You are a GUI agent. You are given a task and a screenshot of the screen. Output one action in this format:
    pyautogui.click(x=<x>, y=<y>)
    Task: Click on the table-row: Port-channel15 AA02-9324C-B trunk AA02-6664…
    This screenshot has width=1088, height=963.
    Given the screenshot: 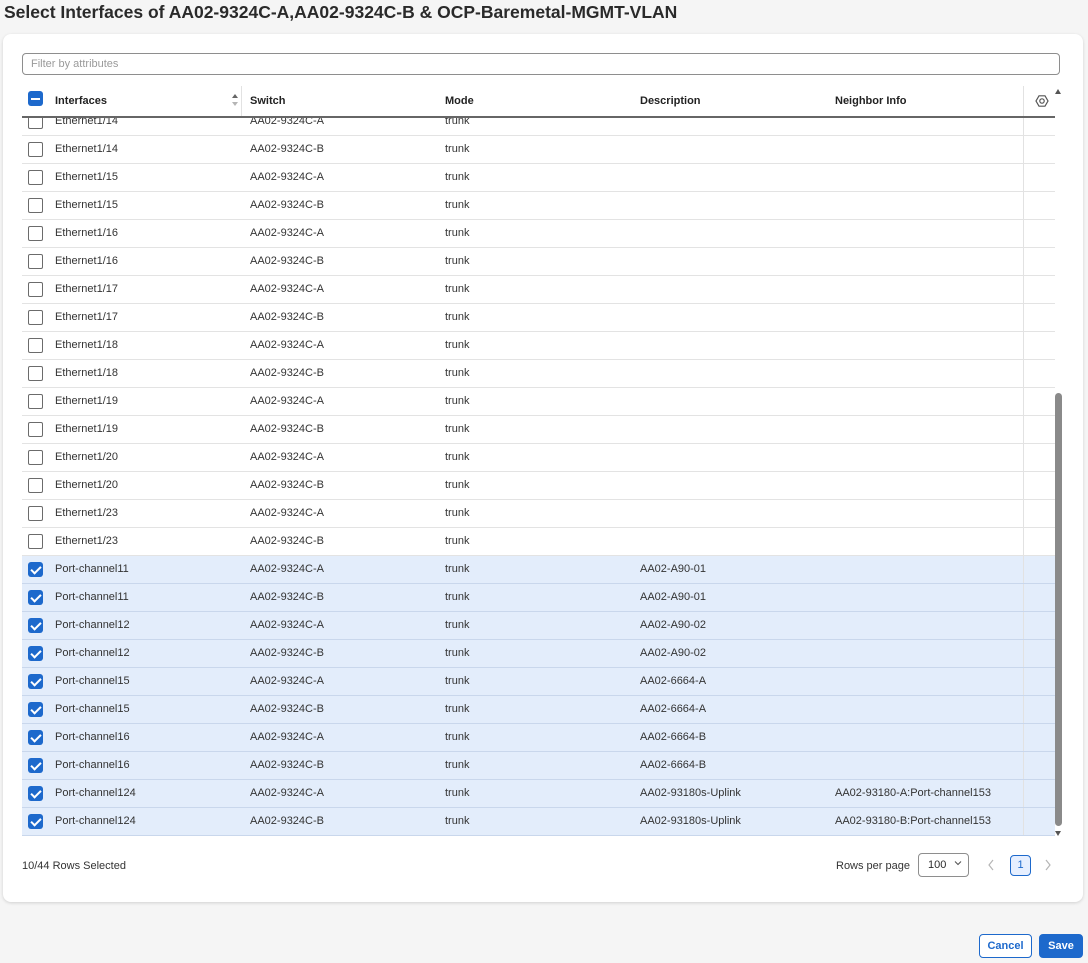 What is the action you would take?
    pyautogui.click(x=538, y=710)
    